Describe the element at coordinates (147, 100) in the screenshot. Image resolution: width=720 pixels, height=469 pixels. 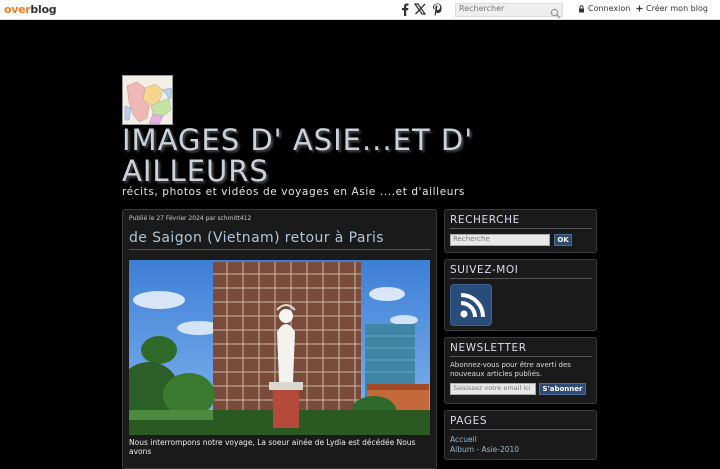
I see `blog-map-thumbnail` at that location.